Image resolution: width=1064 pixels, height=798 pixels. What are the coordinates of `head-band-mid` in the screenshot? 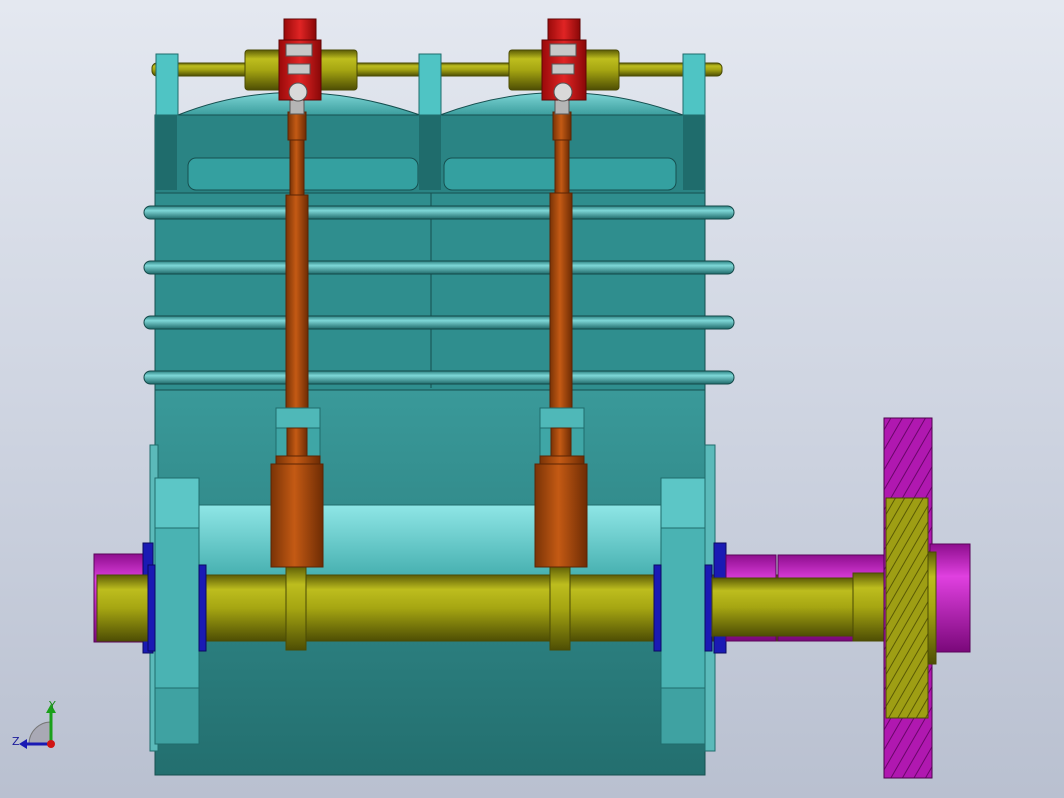 It's located at (430, 152).